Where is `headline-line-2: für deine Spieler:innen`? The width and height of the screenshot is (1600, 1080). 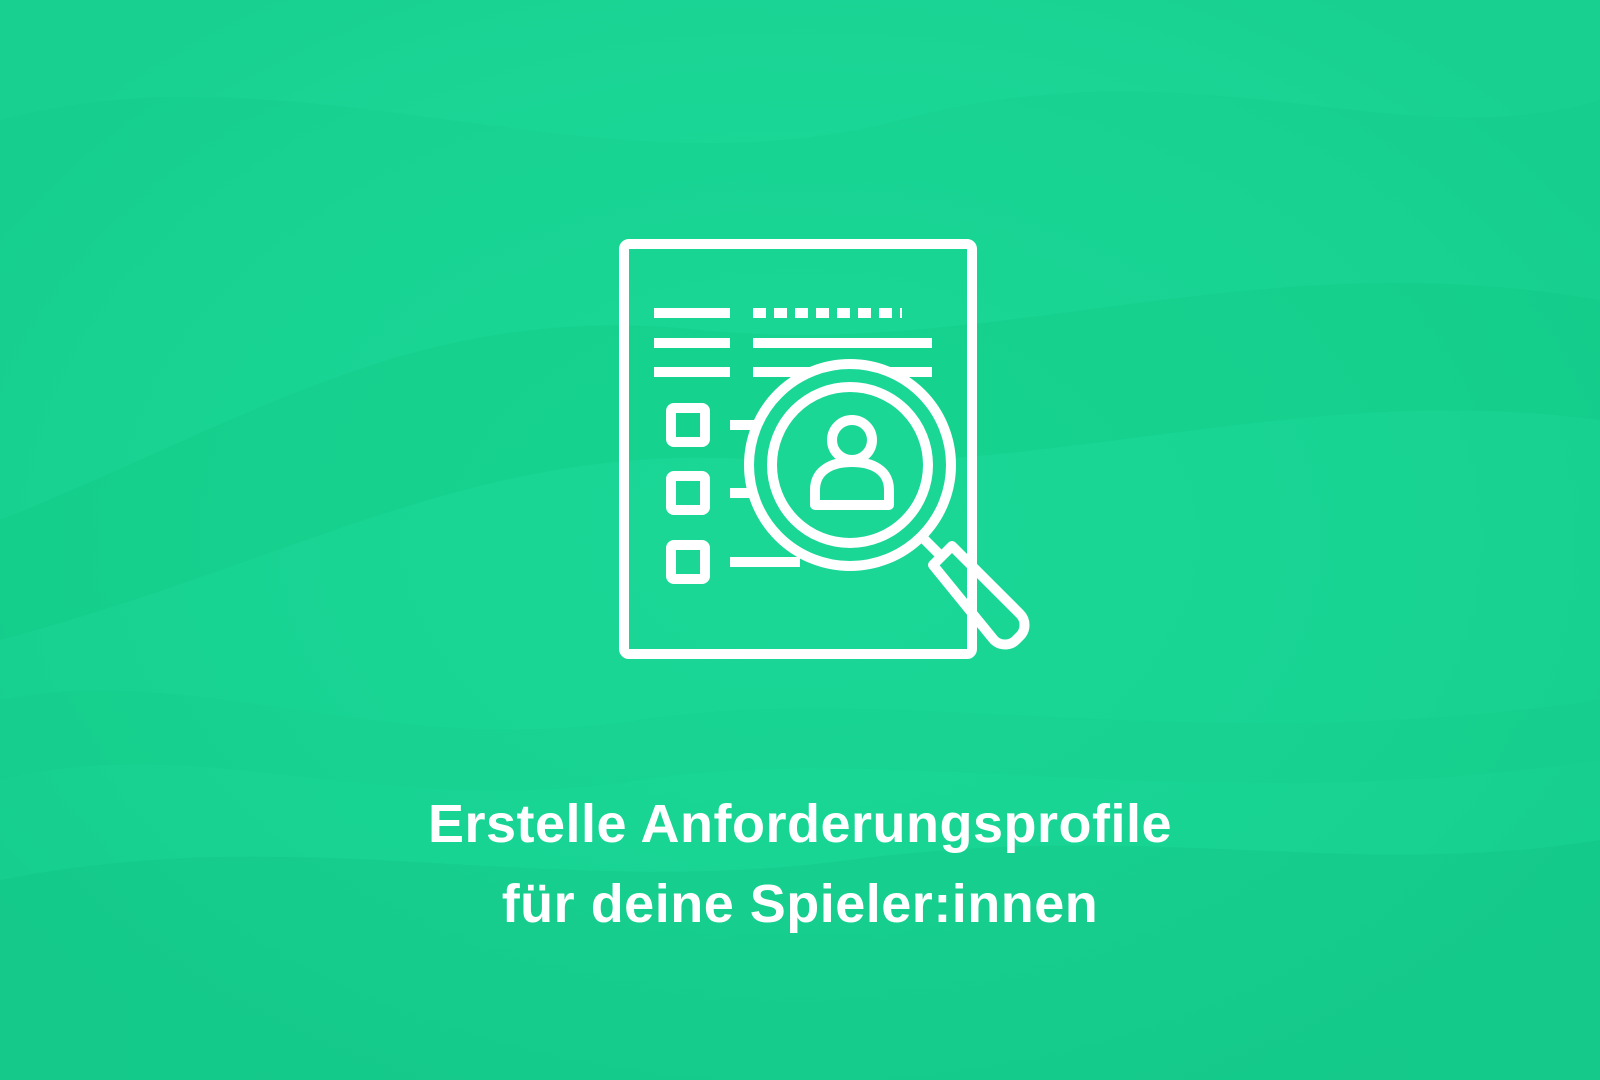
headline-line-2: für deine Spieler:innen is located at coordinates (800, 904).